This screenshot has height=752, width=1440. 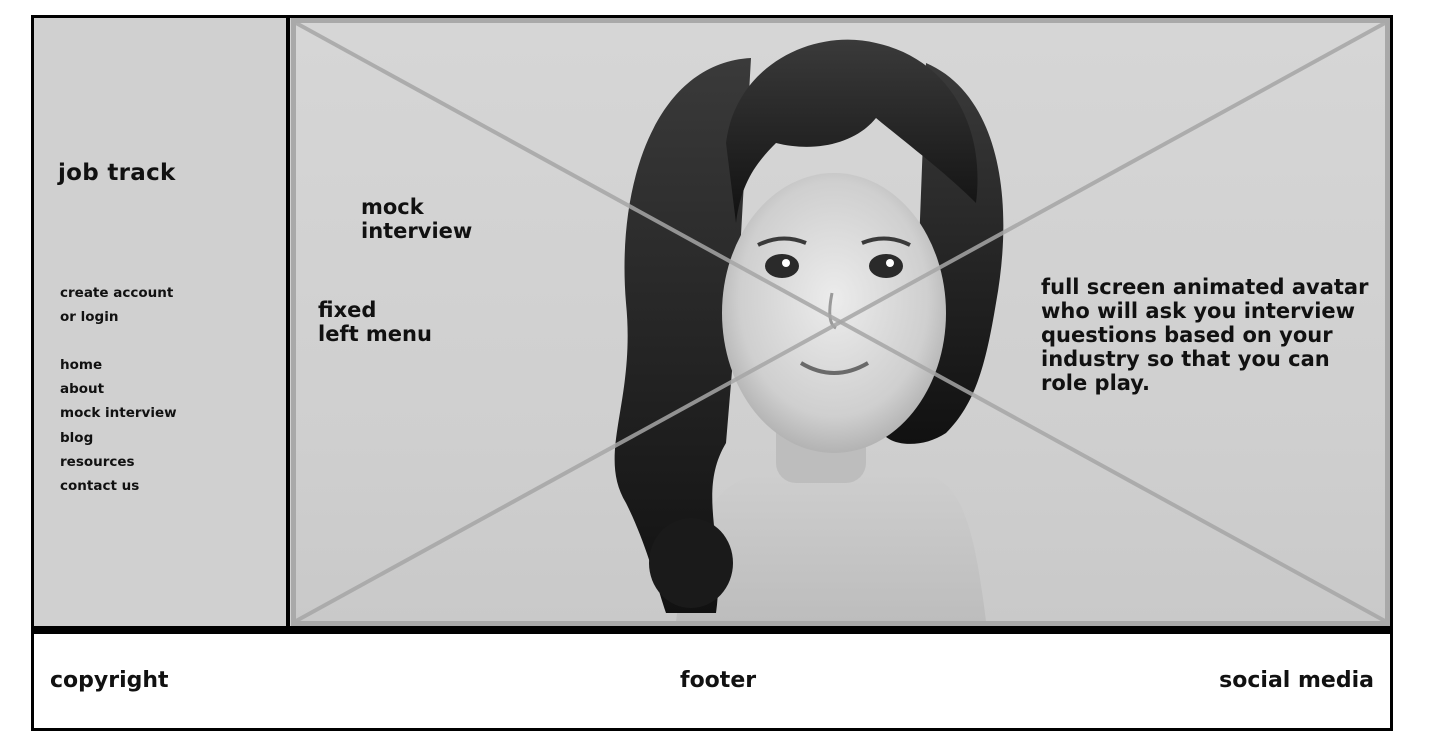 What do you see at coordinates (160, 293) in the screenshot?
I see `create-account-label: create account` at bounding box center [160, 293].